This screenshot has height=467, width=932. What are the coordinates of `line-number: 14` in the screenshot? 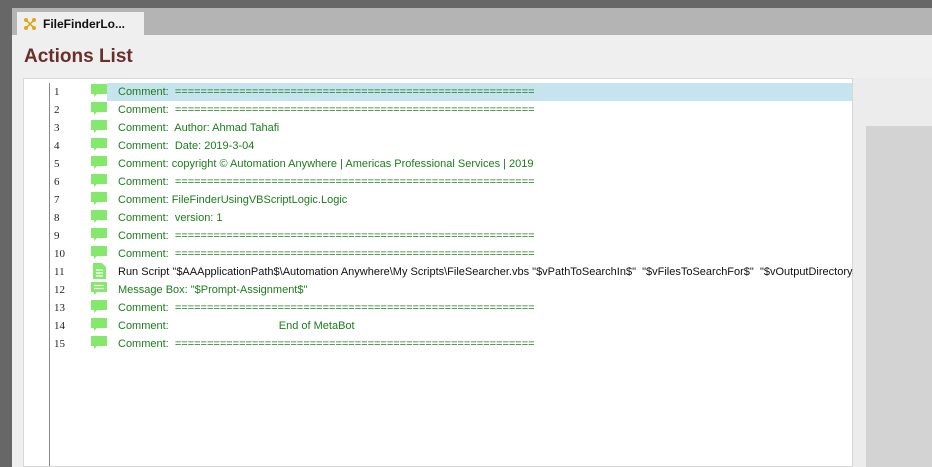 It's located at (59, 326).